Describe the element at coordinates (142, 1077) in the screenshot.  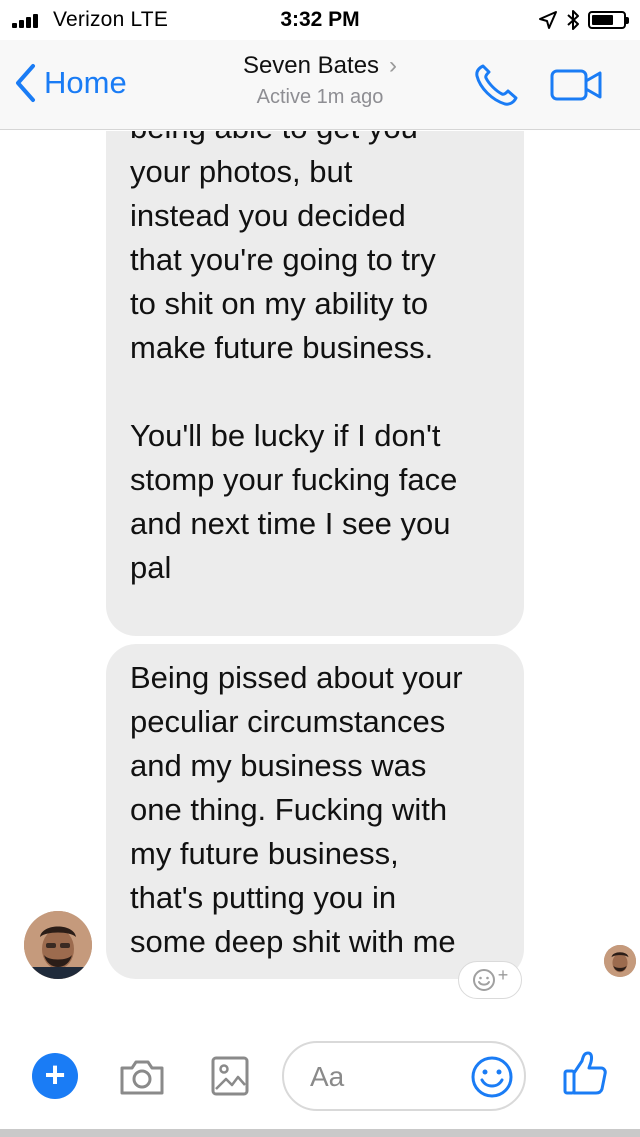
I see `camera-icon` at that location.